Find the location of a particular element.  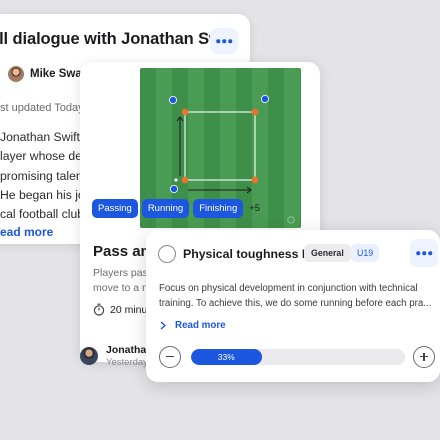

tag-chip: Running is located at coordinates (165, 208).